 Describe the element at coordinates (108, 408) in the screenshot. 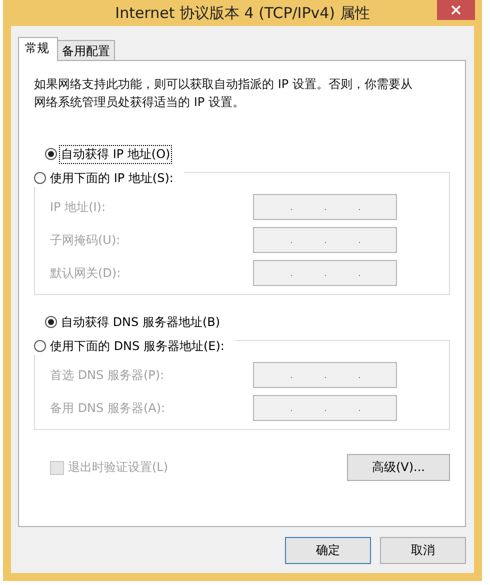

I see `field-label: 备用 DNS 服务器(A):` at that location.